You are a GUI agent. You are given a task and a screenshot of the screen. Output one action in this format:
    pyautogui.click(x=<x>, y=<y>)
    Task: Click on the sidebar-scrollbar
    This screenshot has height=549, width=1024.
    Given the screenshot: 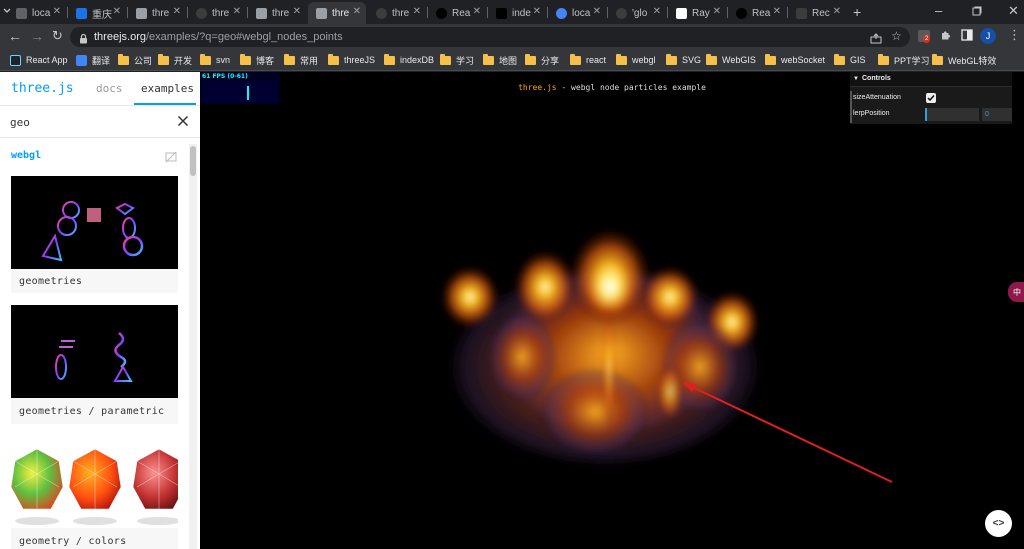 What is the action you would take?
    pyautogui.click(x=193, y=346)
    